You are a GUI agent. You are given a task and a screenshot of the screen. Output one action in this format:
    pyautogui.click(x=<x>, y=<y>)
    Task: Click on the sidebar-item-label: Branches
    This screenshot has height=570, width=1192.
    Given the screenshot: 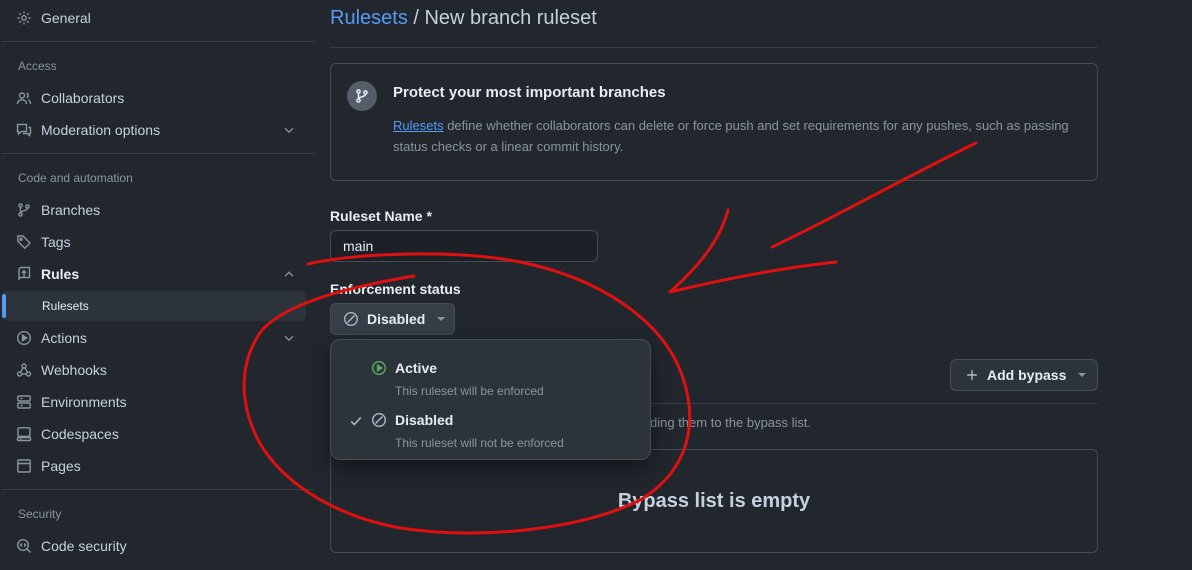 What is the action you would take?
    pyautogui.click(x=71, y=210)
    